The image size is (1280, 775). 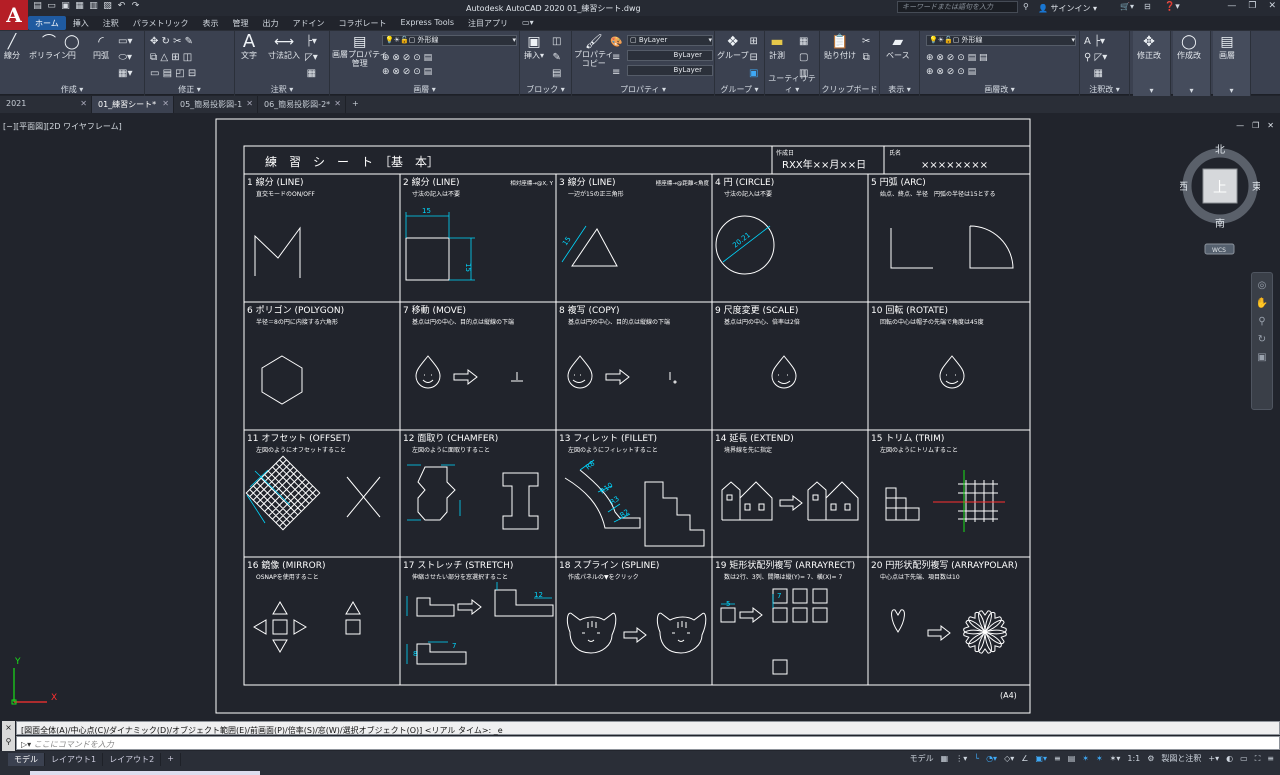 What do you see at coordinates (1115, 758) in the screenshot?
I see `annotation-scale-icon: ✶▾` at bounding box center [1115, 758].